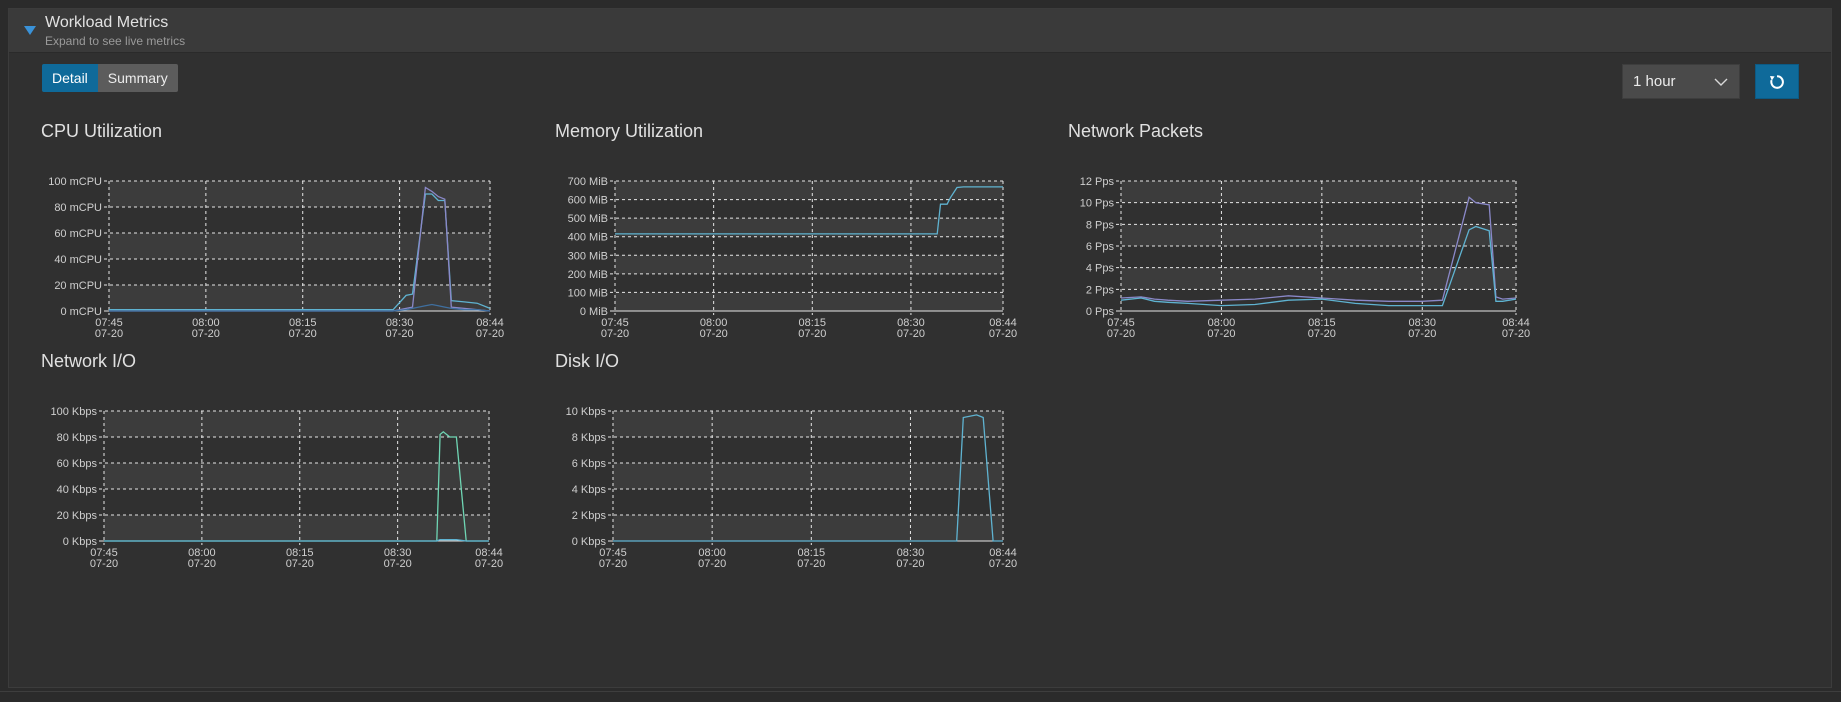 Image resolution: width=1841 pixels, height=702 pixels. I want to click on y-tick-label: 12 Pps, so click(1097, 182).